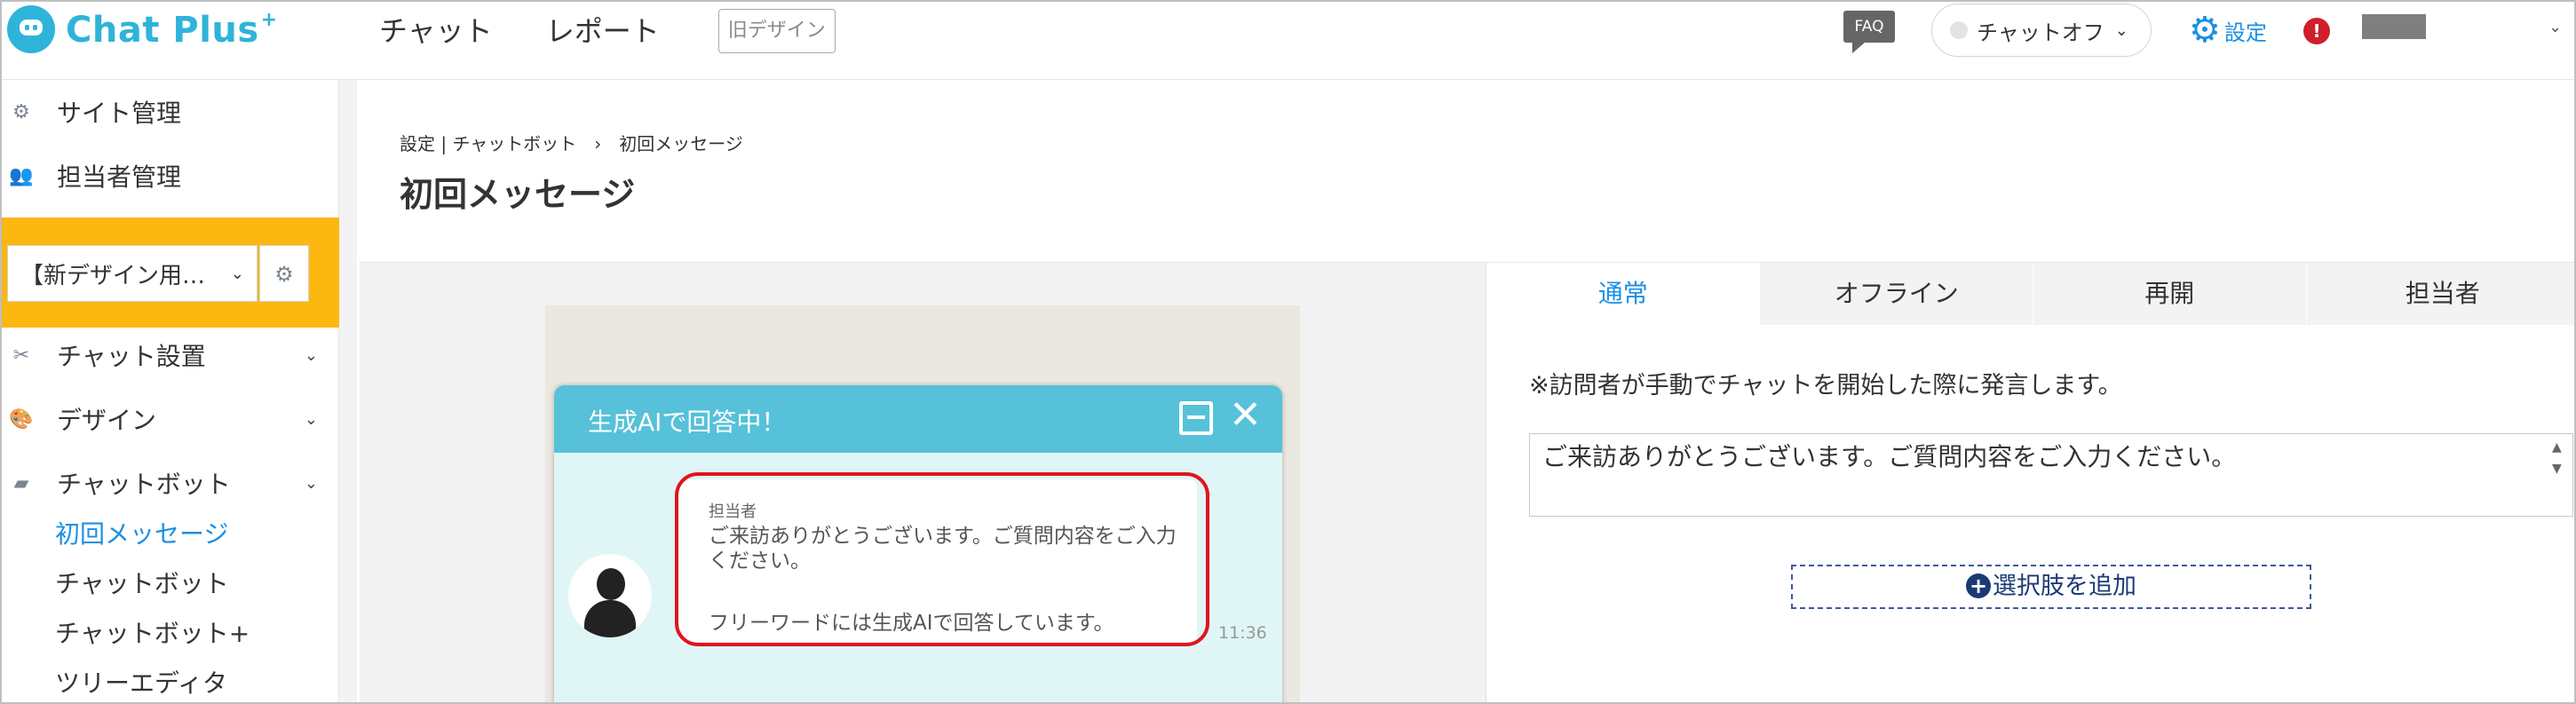  I want to click on user-name-redacted, so click(2394, 27).